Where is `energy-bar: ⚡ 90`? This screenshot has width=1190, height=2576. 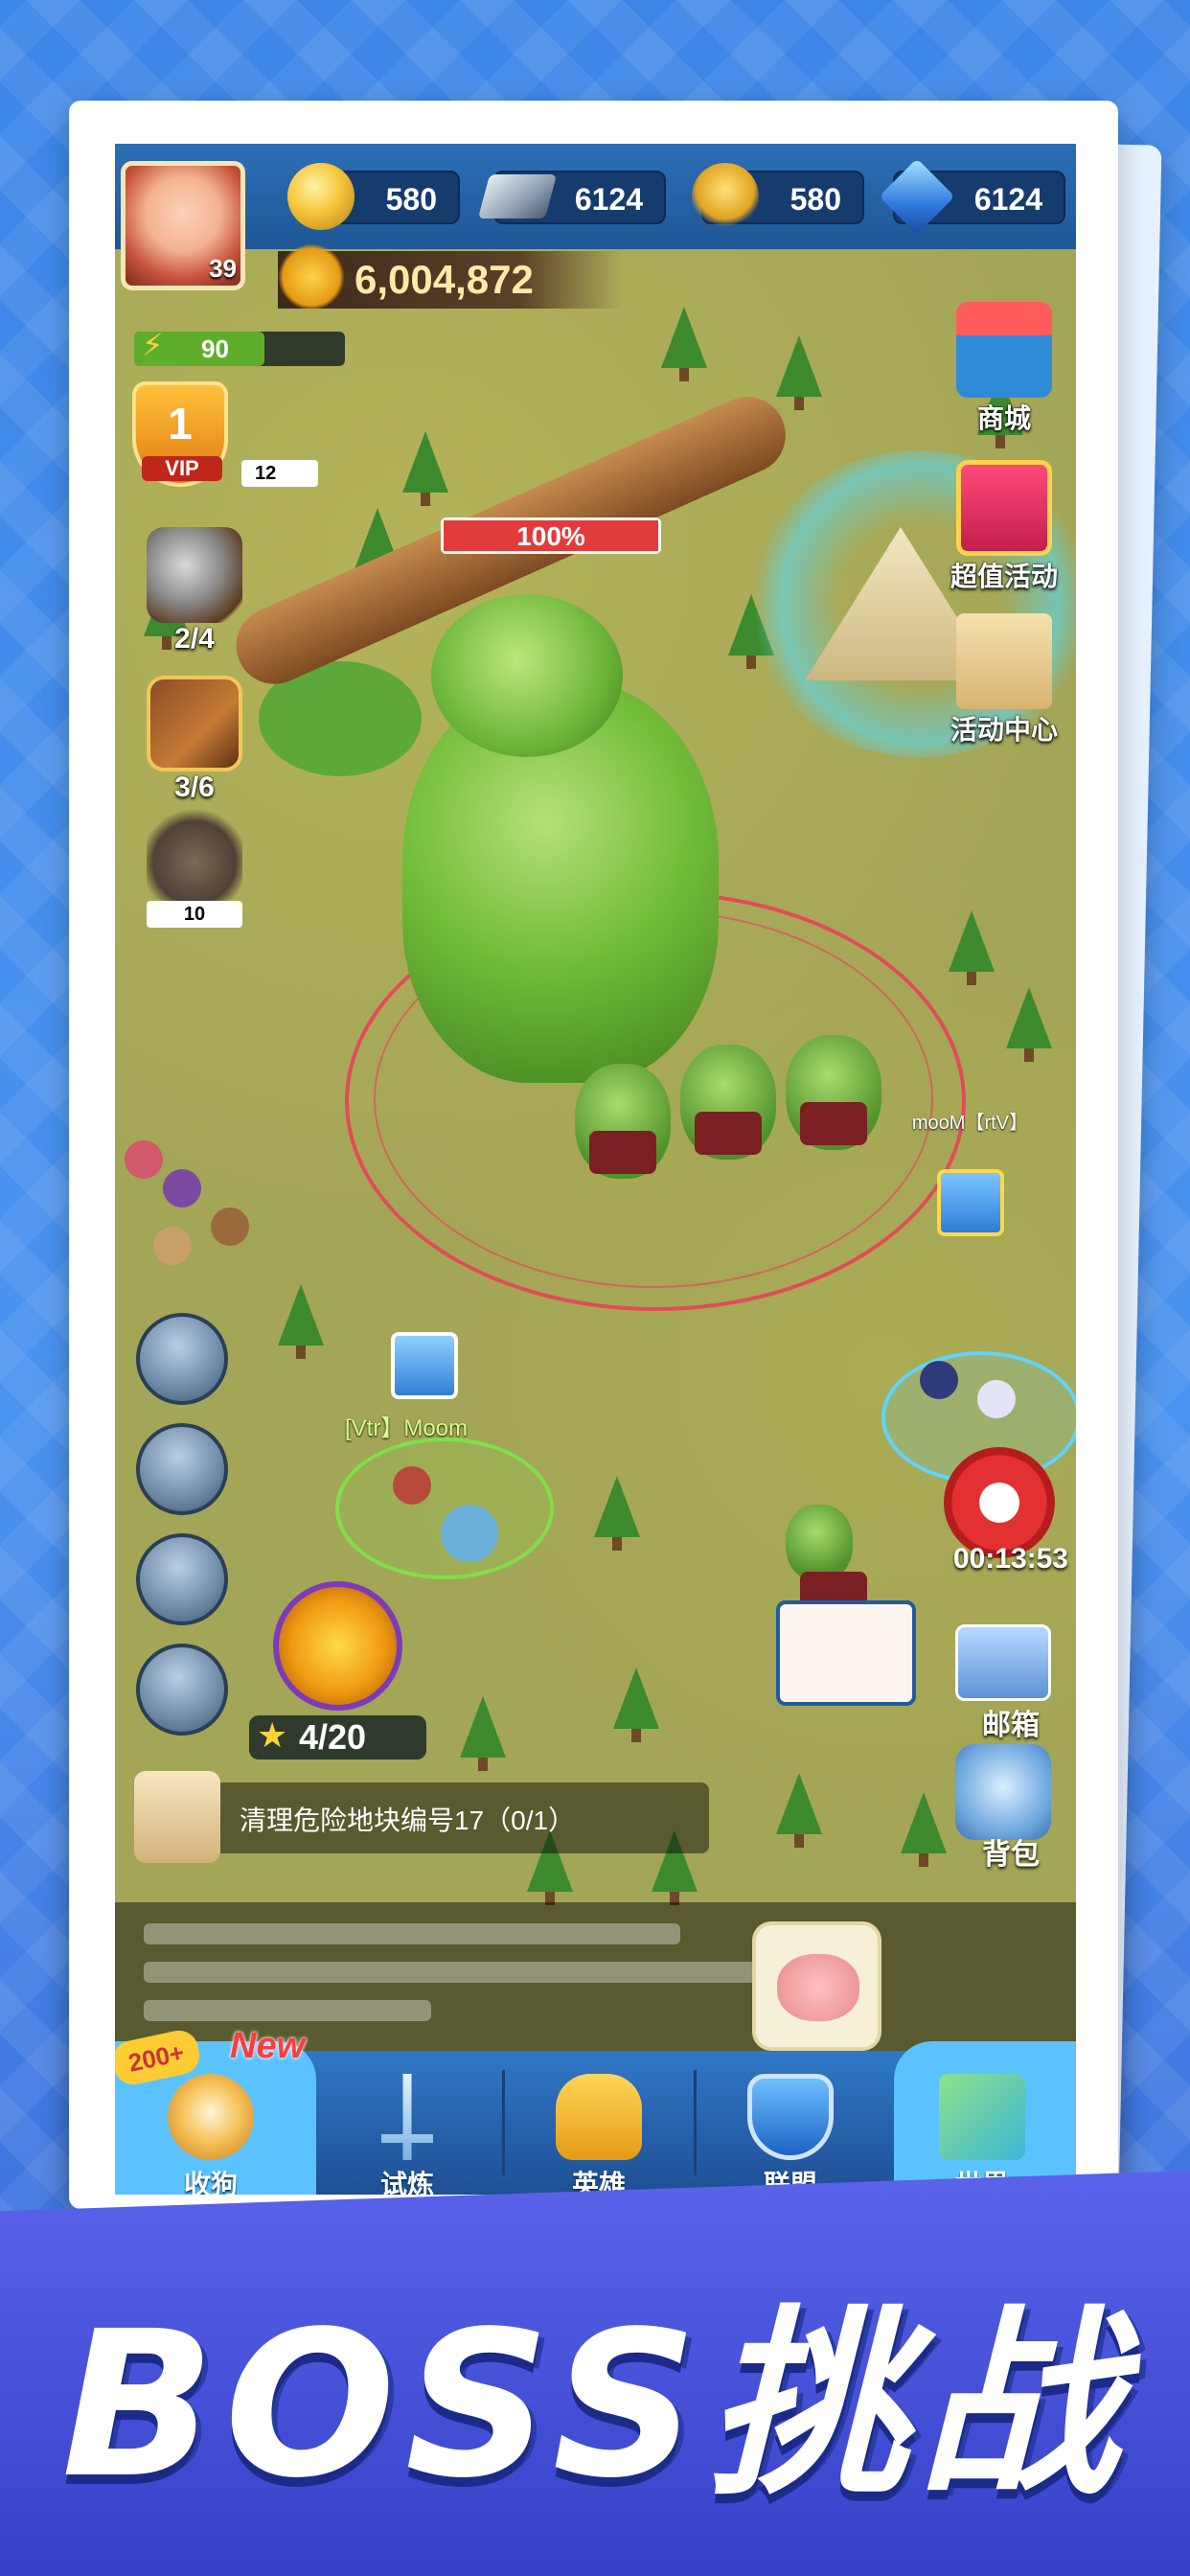
energy-bar: ⚡ 90 is located at coordinates (240, 347).